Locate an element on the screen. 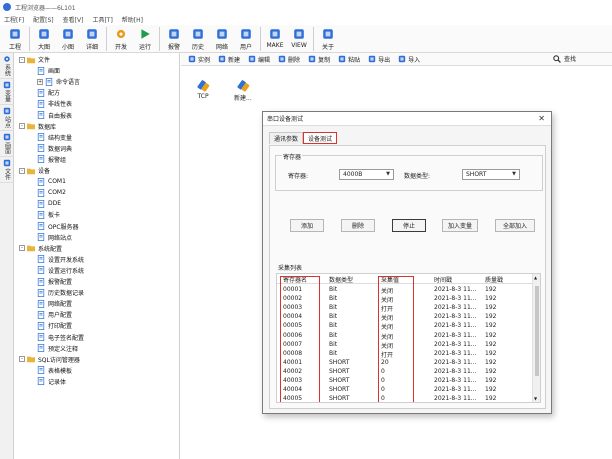 The image size is (612, 459). tree-item-label: 文件 is located at coordinates (44, 60).